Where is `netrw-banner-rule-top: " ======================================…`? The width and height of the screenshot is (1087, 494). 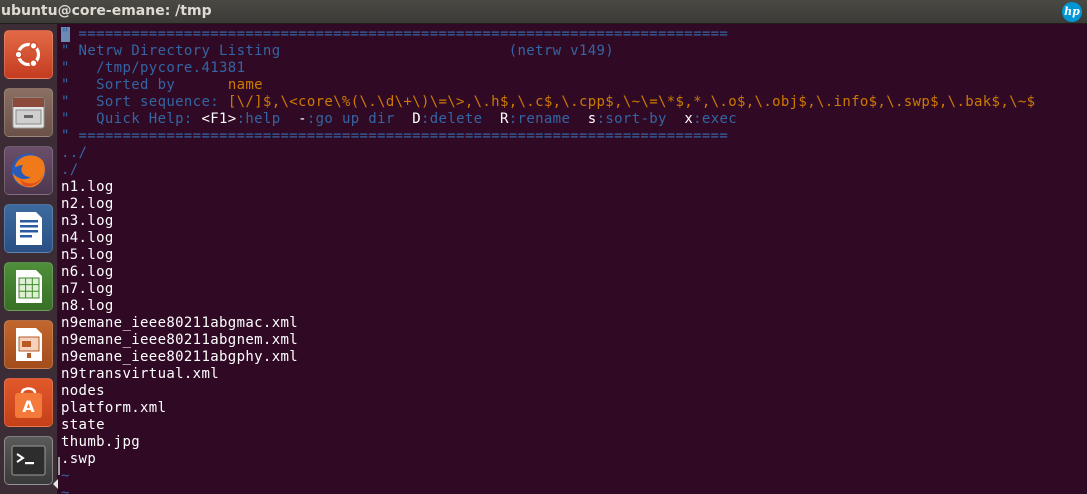 netrw-banner-rule-top: " ======================================… is located at coordinates (395, 34).